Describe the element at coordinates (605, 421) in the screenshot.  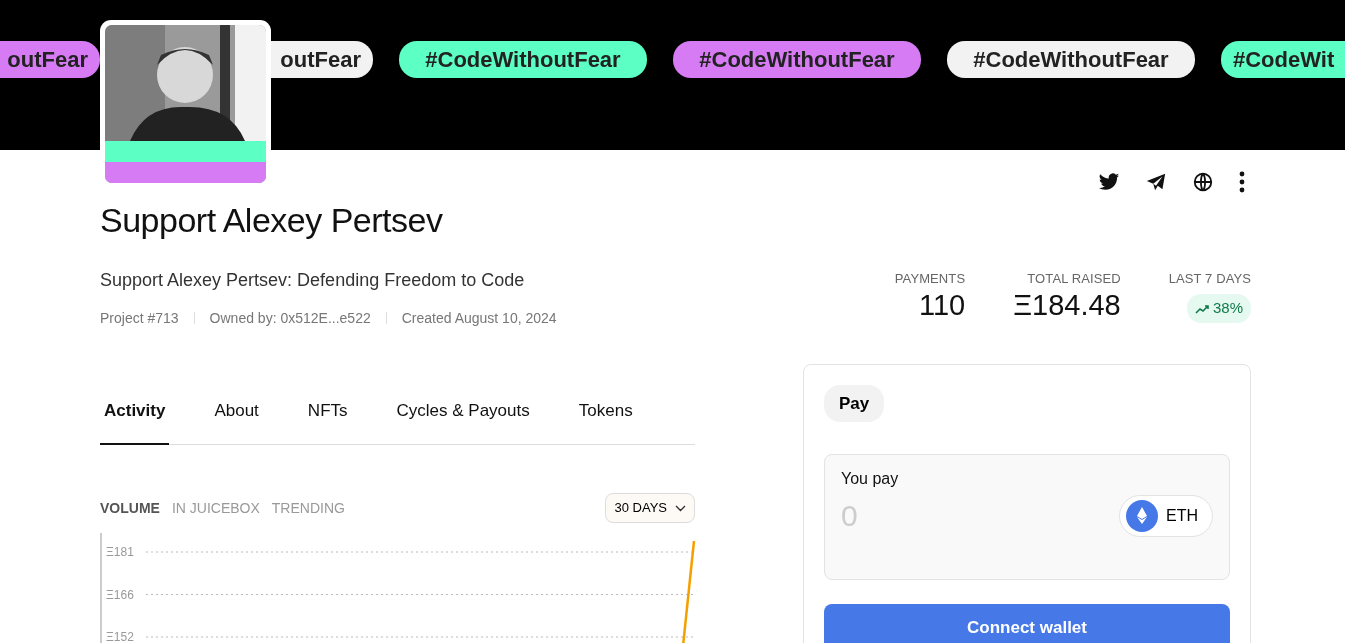
I see `tab: Tokens` at that location.